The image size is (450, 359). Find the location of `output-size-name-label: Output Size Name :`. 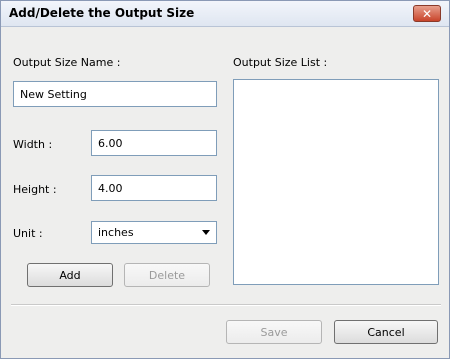

output-size-name-label: Output Size Name : is located at coordinates (67, 62).